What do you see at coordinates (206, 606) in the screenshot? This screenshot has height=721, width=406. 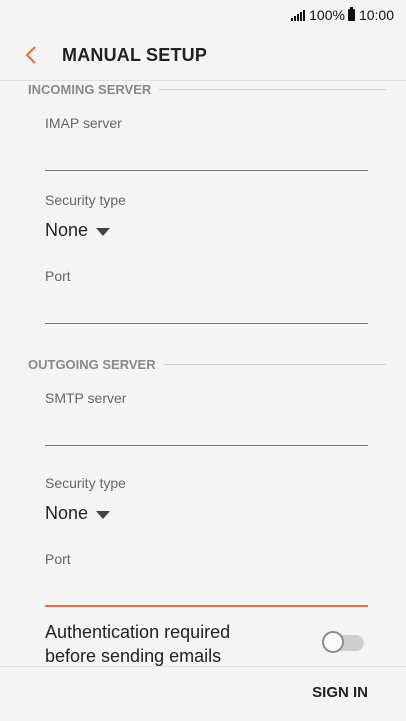 I see `outgoing-port-underline` at bounding box center [206, 606].